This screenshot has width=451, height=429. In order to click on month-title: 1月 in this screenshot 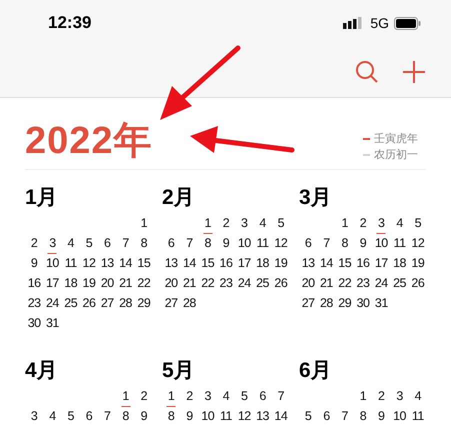, I will do `click(41, 198)`.